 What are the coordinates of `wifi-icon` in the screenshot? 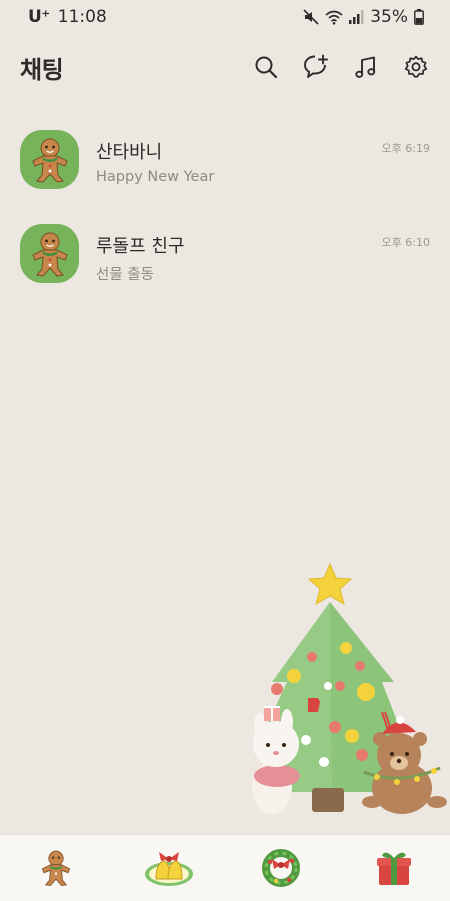 It's located at (334, 17).